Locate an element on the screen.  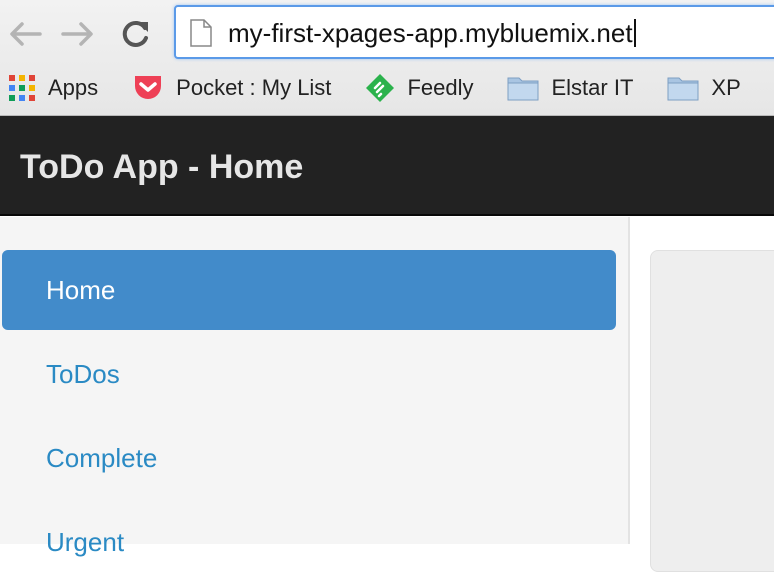
sidebar-item-urgent: Urgent is located at coordinates (309, 542).